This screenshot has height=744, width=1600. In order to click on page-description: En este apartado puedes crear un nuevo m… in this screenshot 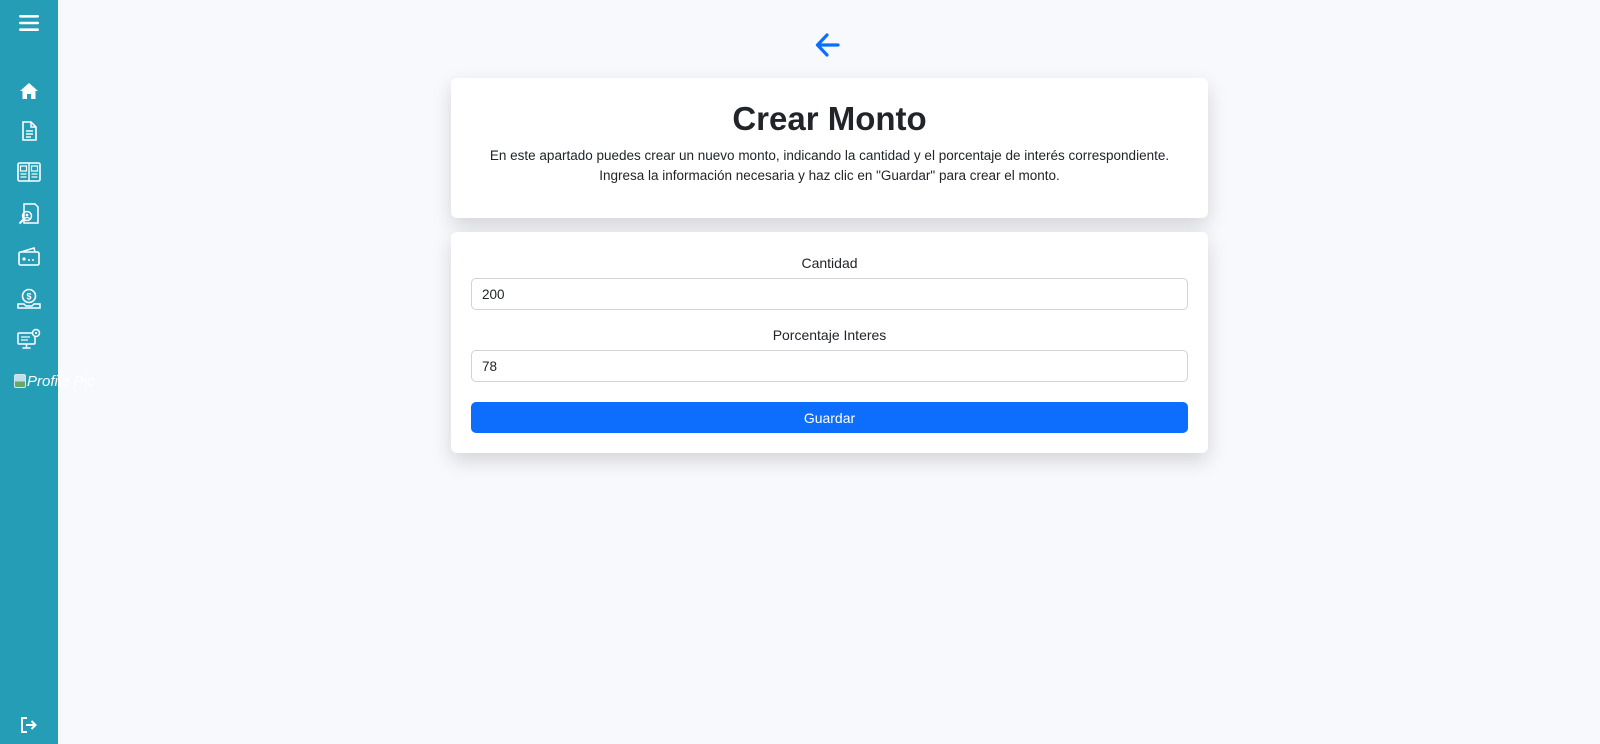, I will do `click(829, 165)`.